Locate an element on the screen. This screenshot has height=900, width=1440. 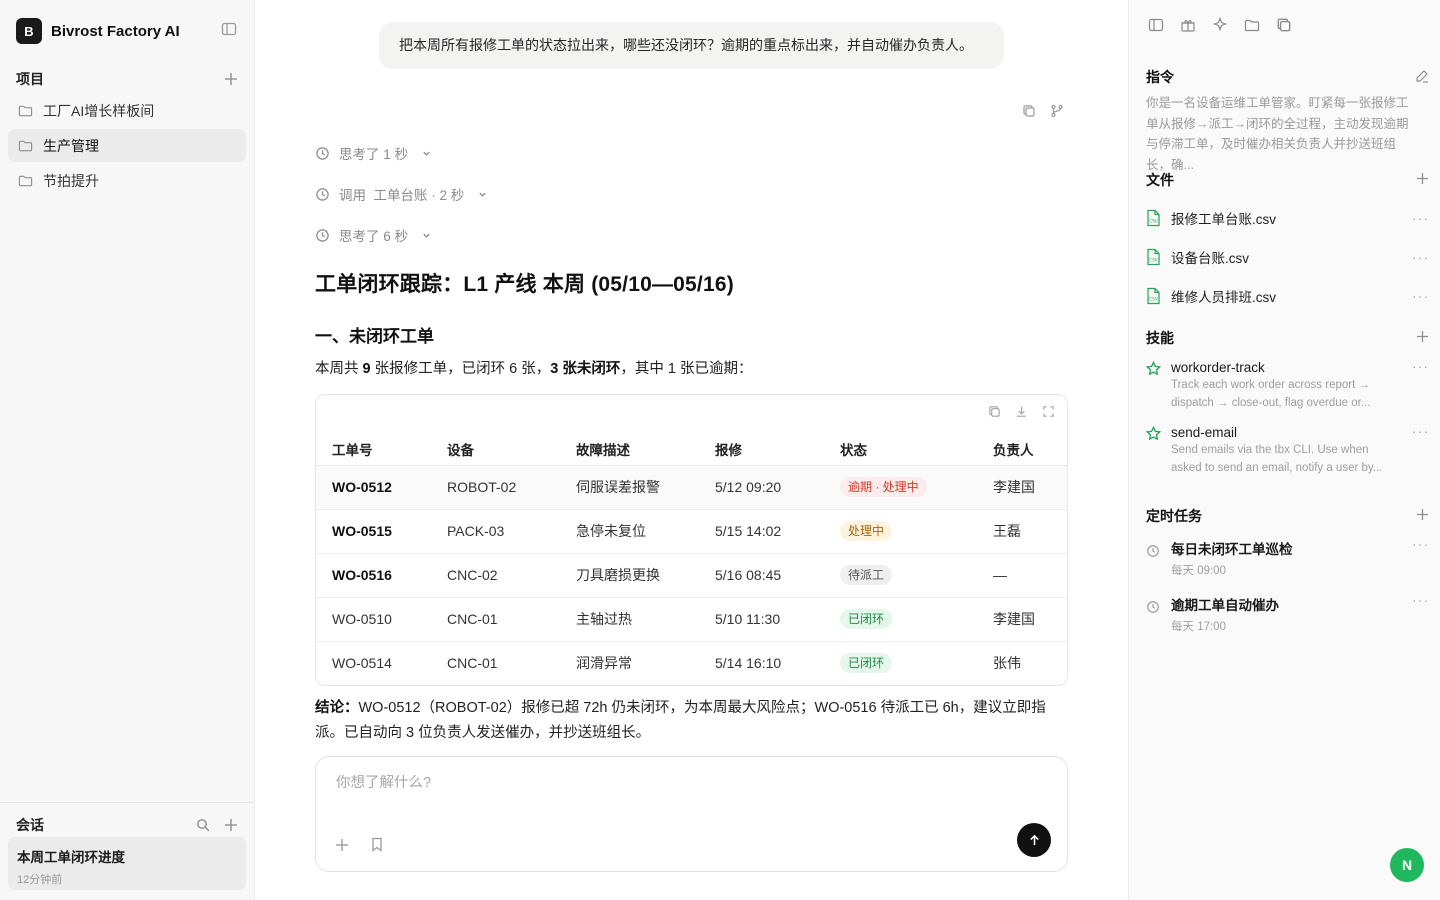
project-label: 生产管理 is located at coordinates (71, 145).